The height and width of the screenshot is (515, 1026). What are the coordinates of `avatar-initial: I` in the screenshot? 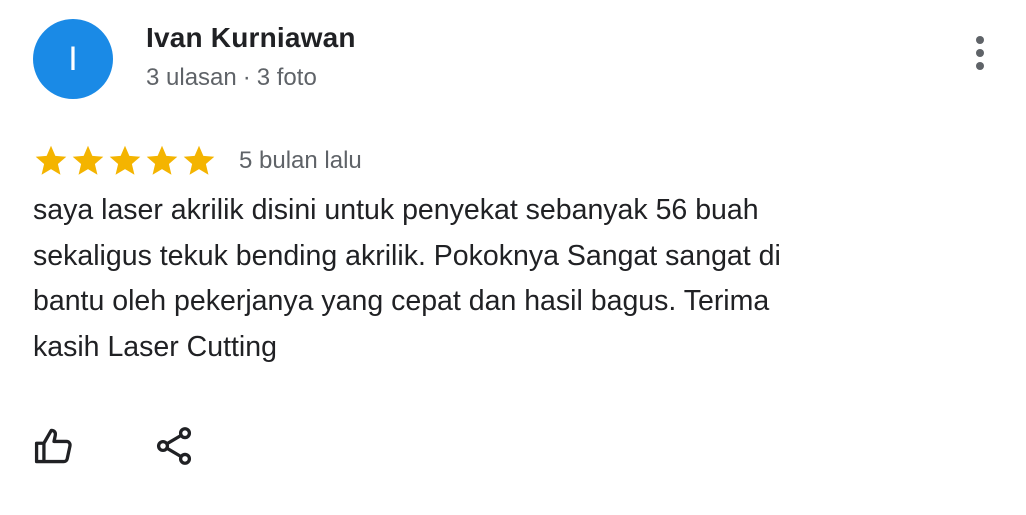 It's located at (73, 58).